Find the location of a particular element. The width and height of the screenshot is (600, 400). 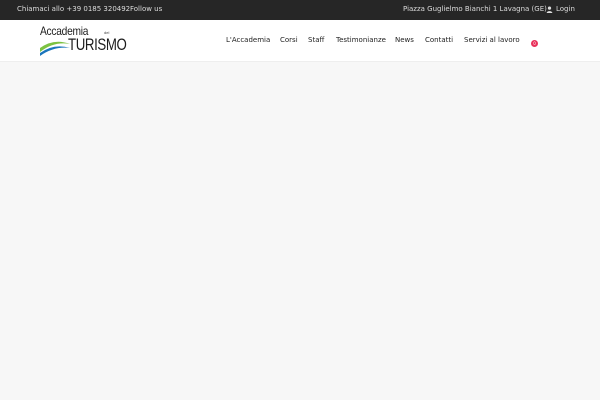

nav-item-servizi-al-lavoro: Servizi al lavoro is located at coordinates (492, 40).